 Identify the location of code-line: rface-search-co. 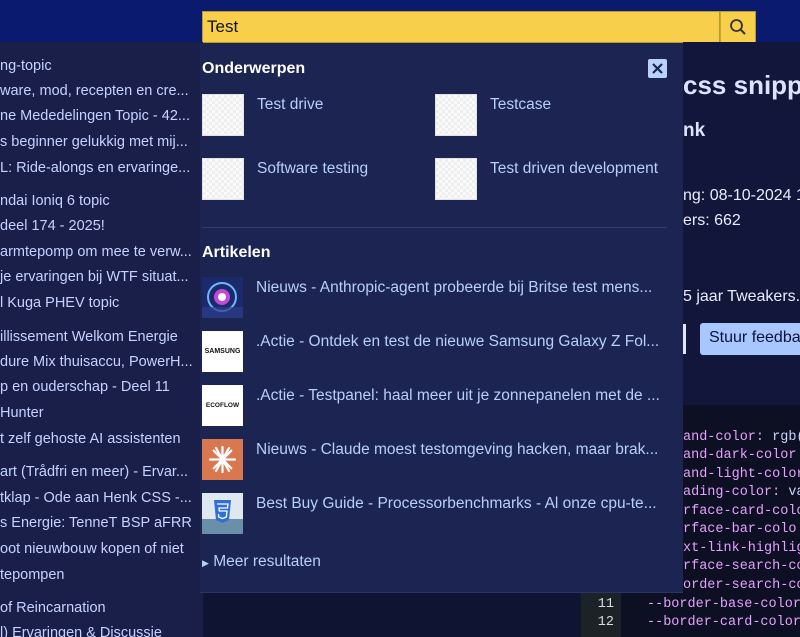
(741, 566).